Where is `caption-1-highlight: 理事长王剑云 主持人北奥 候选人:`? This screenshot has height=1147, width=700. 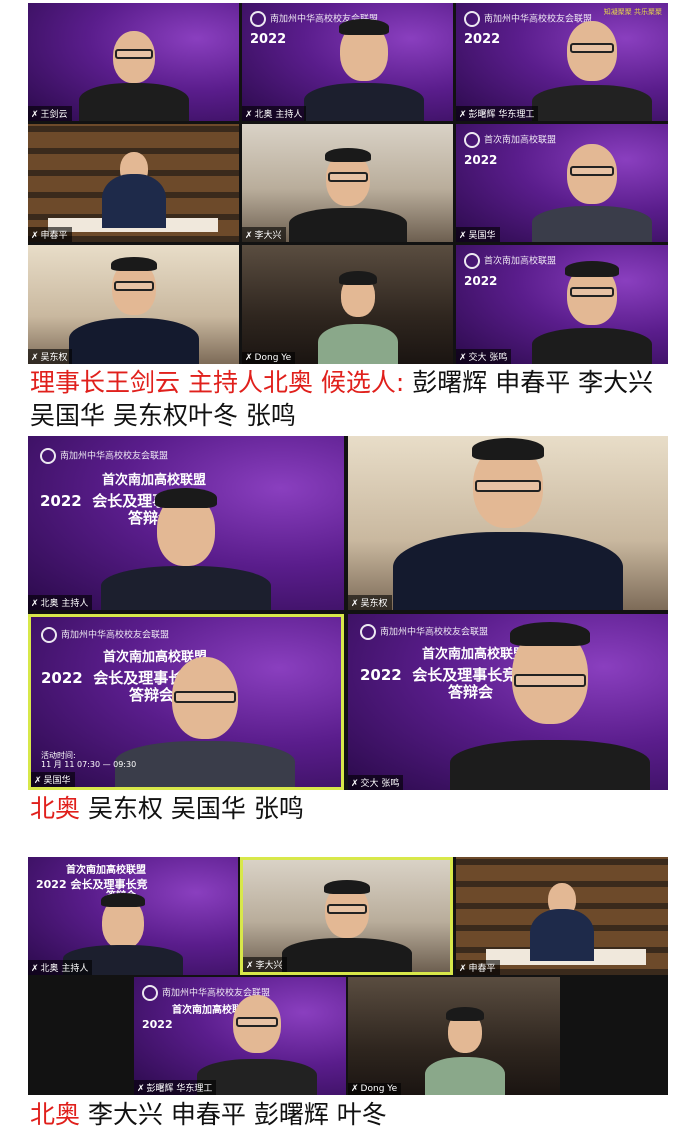 caption-1-highlight: 理事长王剑云 主持人北奥 候选人: is located at coordinates (217, 382).